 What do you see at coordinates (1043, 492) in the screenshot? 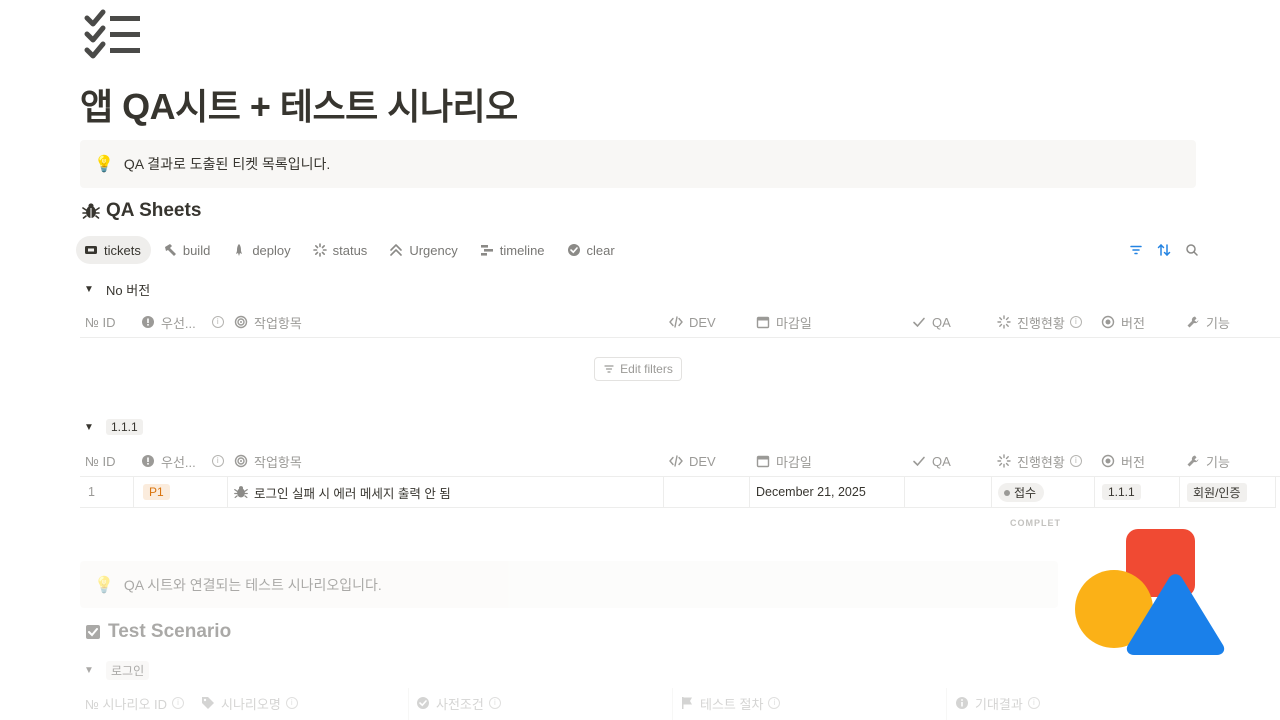
I see `cell-progress: 접수` at bounding box center [1043, 492].